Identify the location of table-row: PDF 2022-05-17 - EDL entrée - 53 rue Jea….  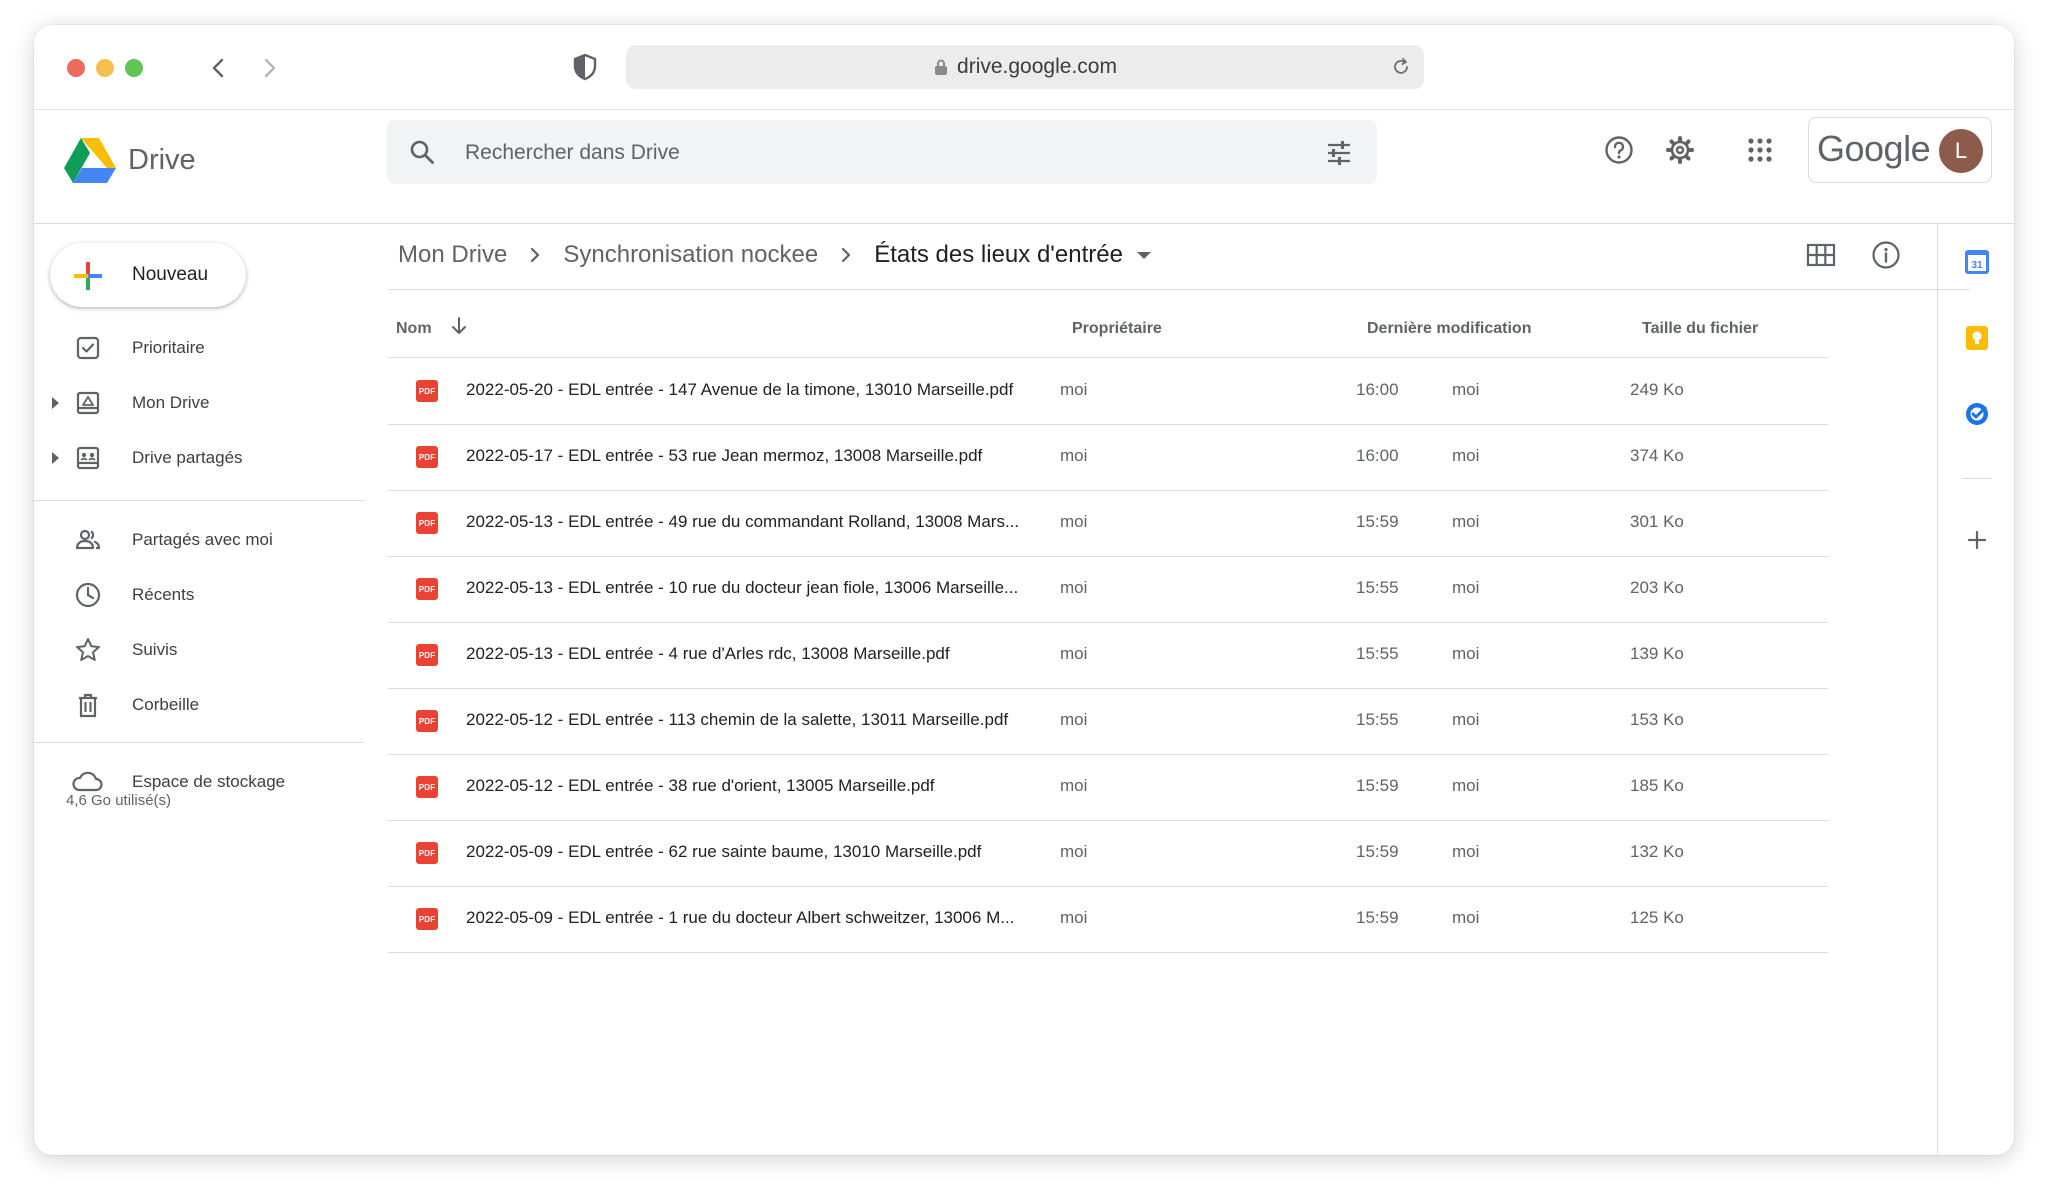
(1108, 457).